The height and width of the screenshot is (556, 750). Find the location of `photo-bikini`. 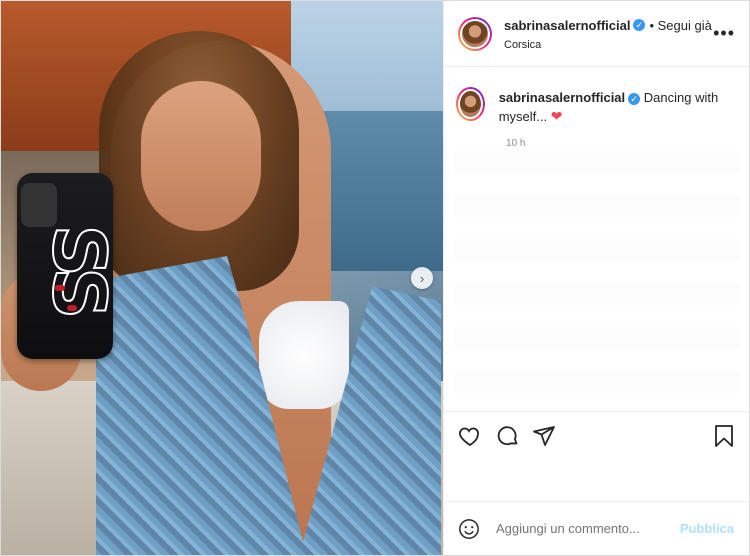

photo-bikini is located at coordinates (304, 355).